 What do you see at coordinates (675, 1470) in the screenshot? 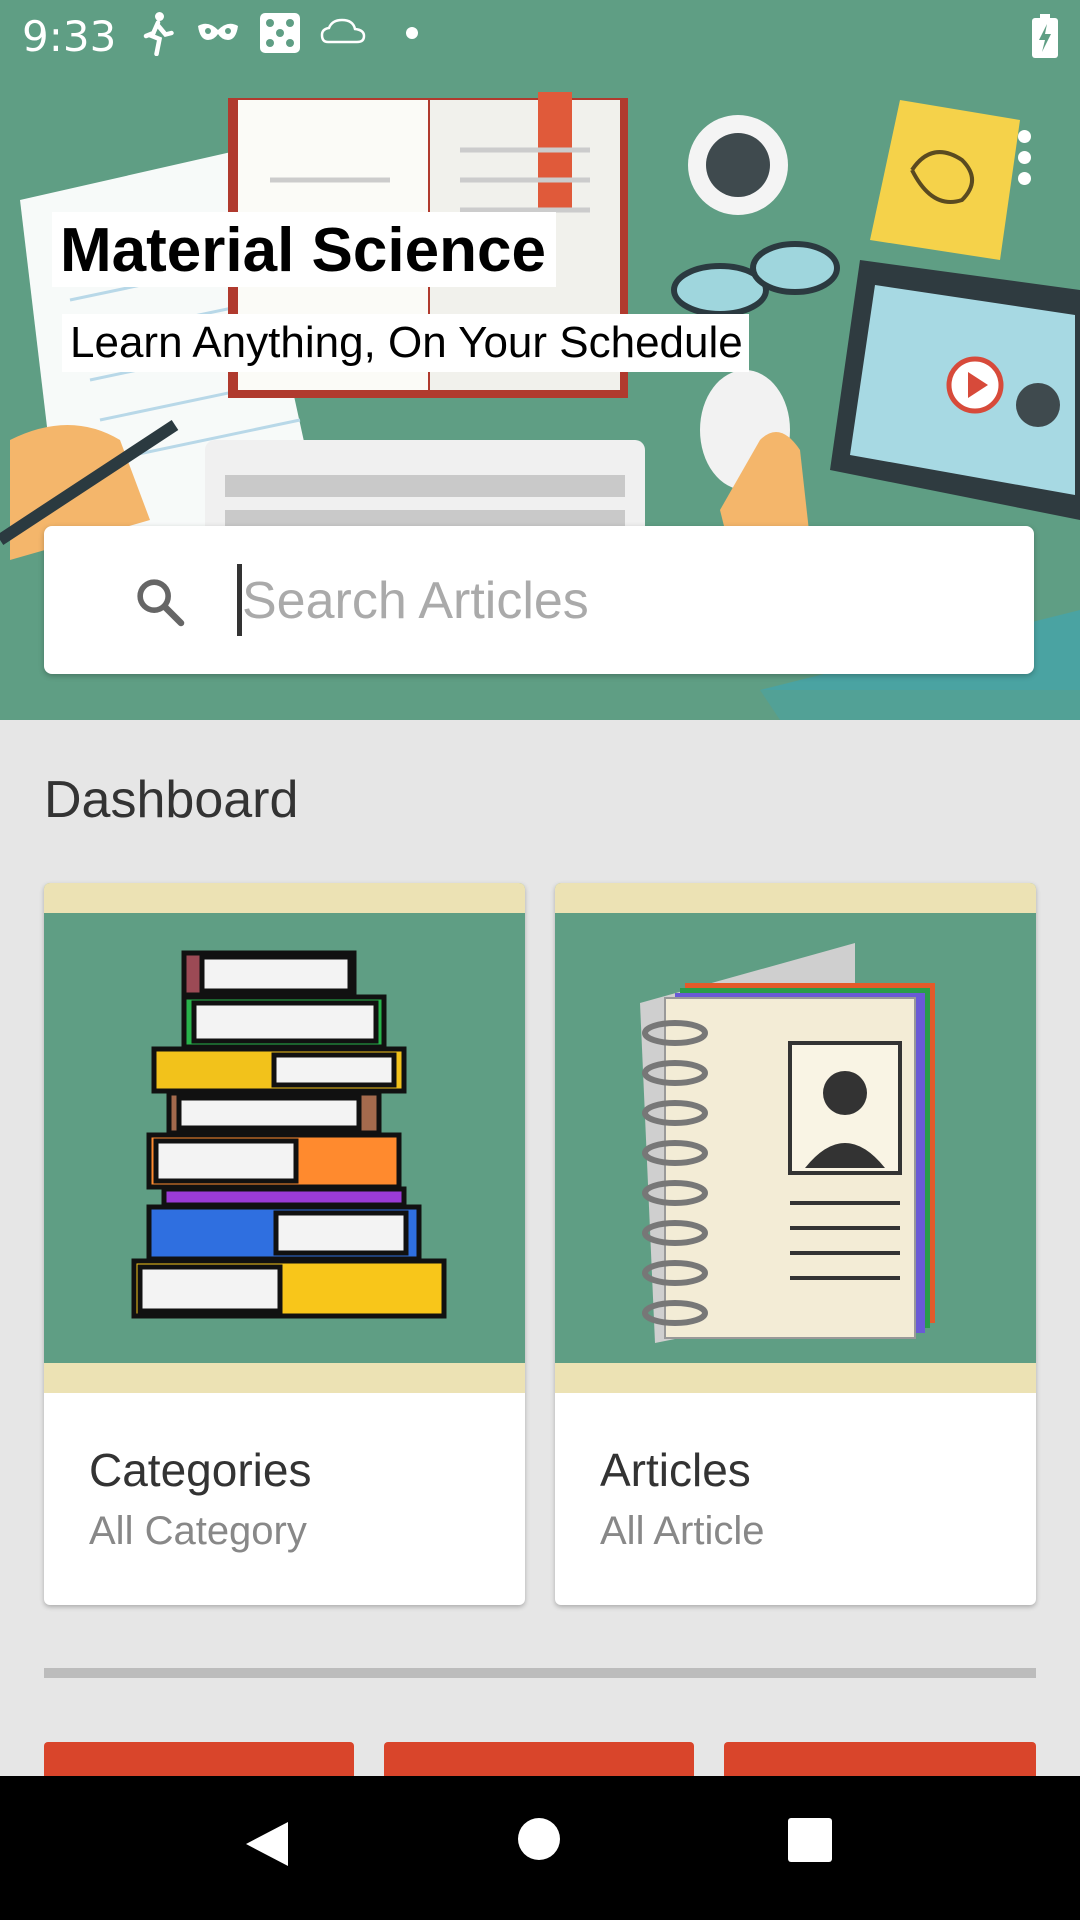
I see `card-title: Articles` at bounding box center [675, 1470].